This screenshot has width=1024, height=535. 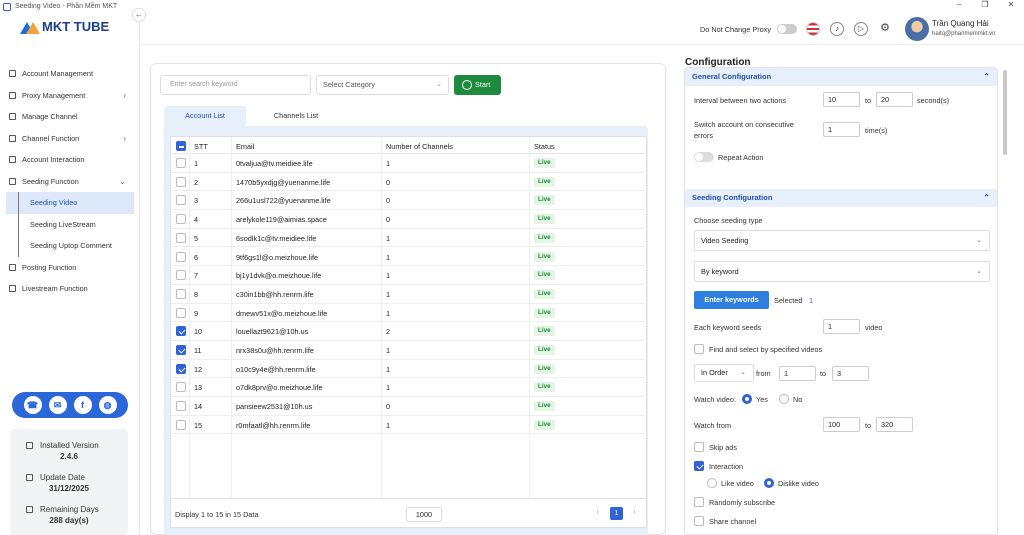 I want to click on sidebar-item-proxy-management: Proxy Management ›, so click(x=70, y=96).